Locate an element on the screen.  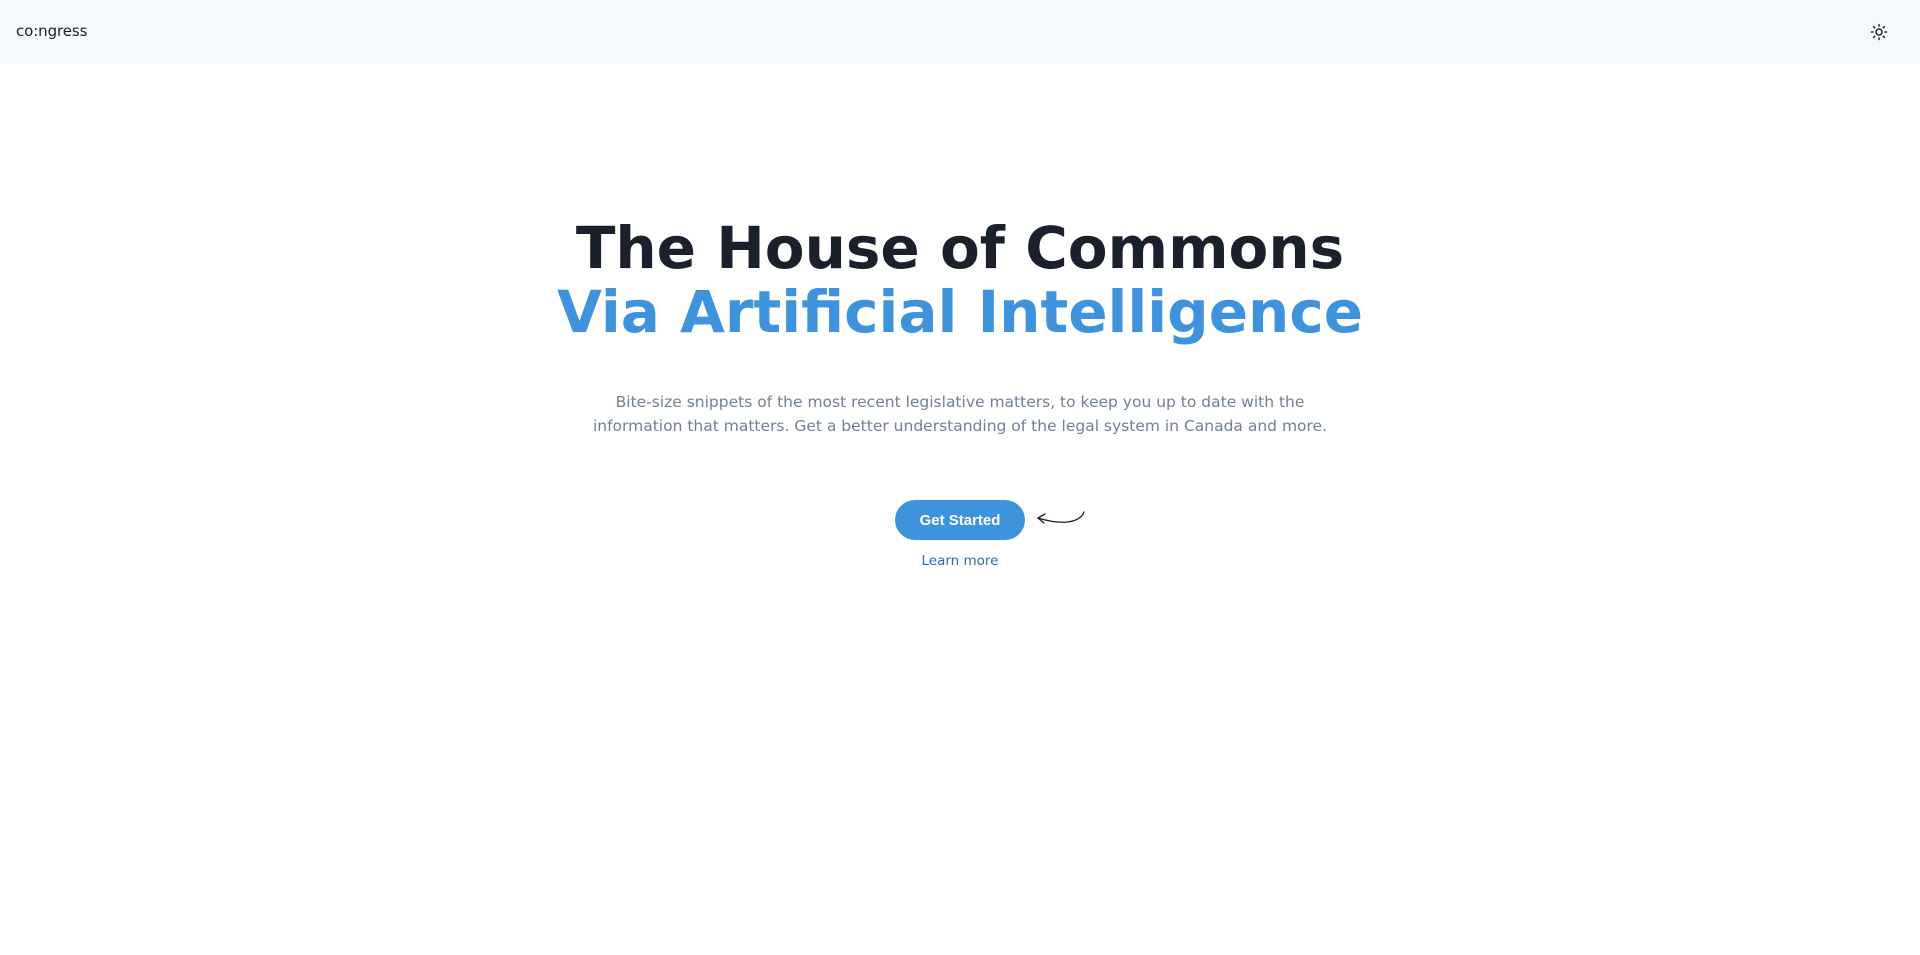
hero-title: The House of Commons is located at coordinates (960, 248).